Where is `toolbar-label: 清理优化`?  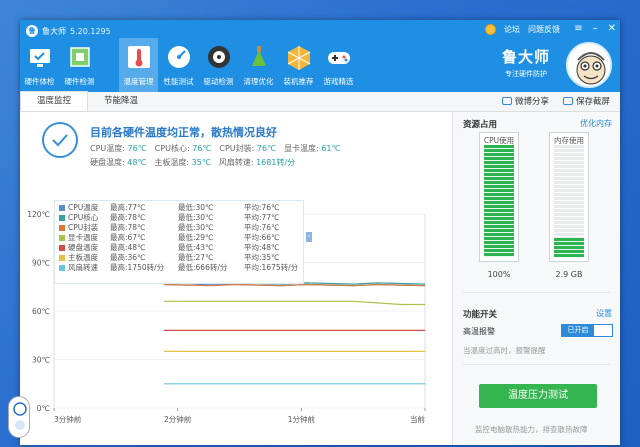
toolbar-label: 清理优化 is located at coordinates (258, 81).